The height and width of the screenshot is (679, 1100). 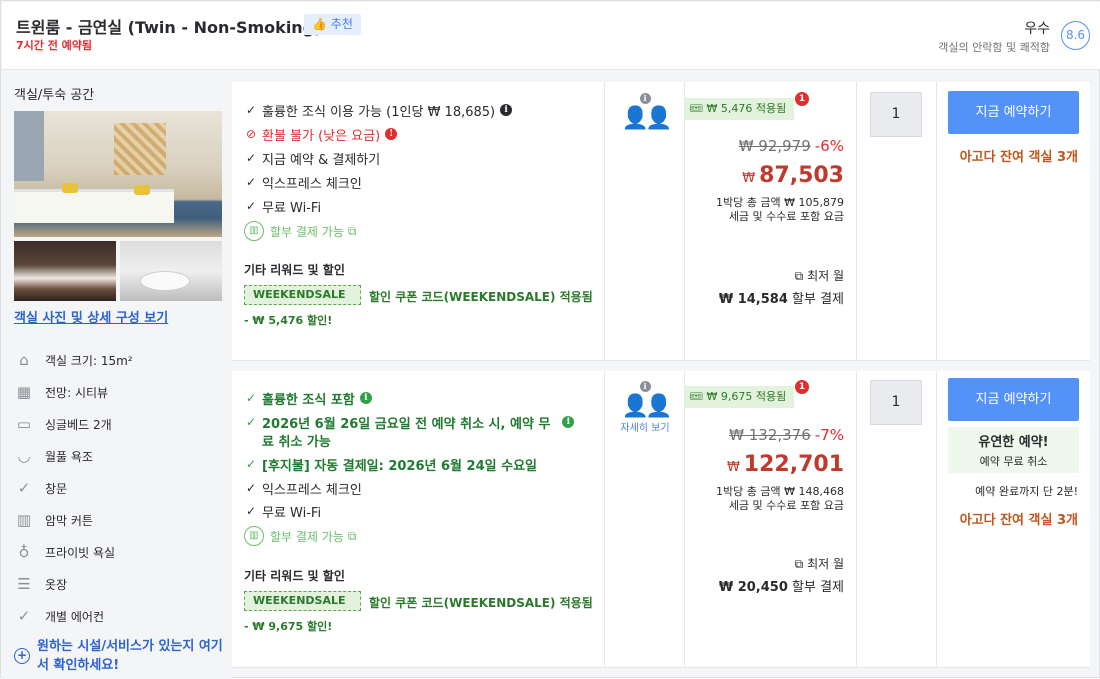 I want to click on room-photo-main, so click(x=118, y=174).